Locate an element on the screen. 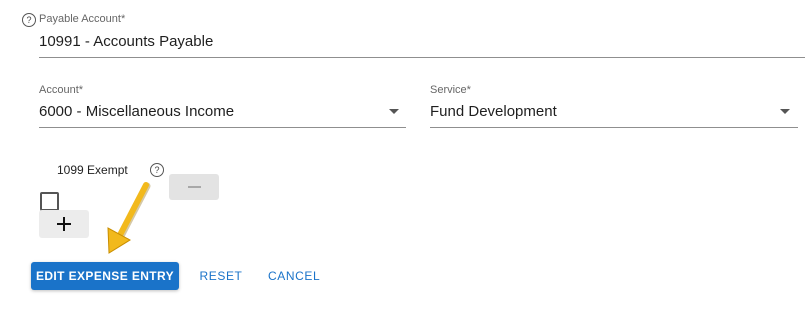 The width and height of the screenshot is (805, 309). exempt-1099-help-icon: ? is located at coordinates (157, 170).